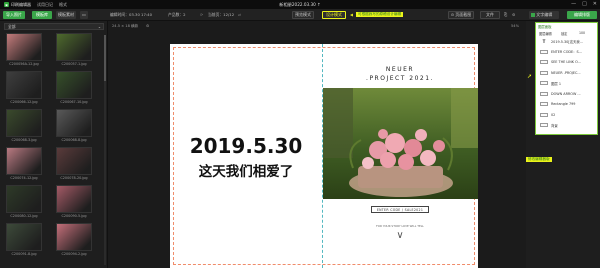 The image size is (600, 268). I want to click on chevron-down-icon: ⌄, so click(99, 26).